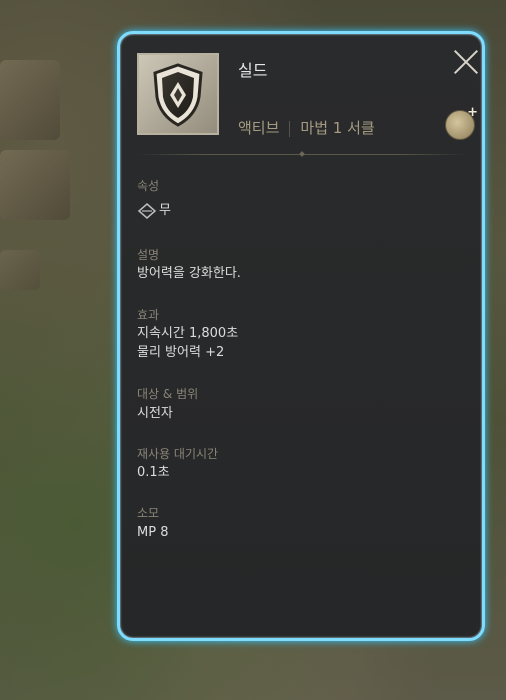  What do you see at coordinates (148, 513) in the screenshot?
I see `cost-label: 소모` at bounding box center [148, 513].